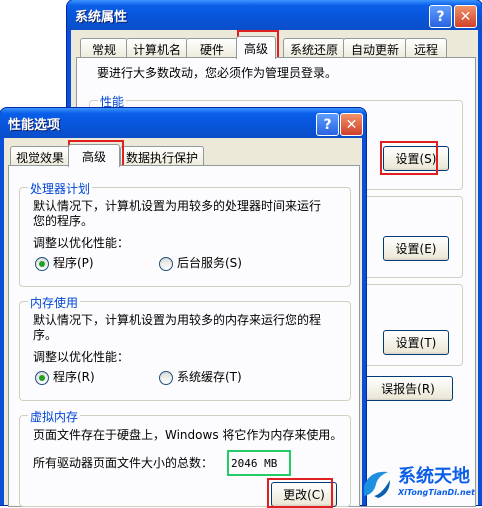  Describe the element at coordinates (177, 320) in the screenshot. I see `memory-desc-line1: 默认情况下，计算机设置为用较多的内存来运行您的程` at that location.